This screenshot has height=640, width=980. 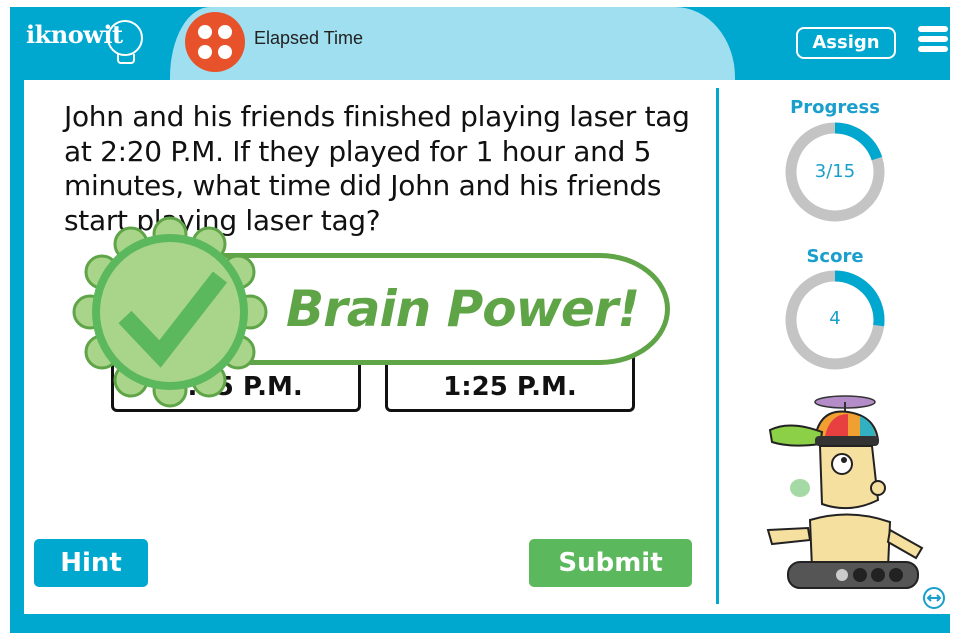 I want to click on sidebar-divider, so click(x=717, y=346).